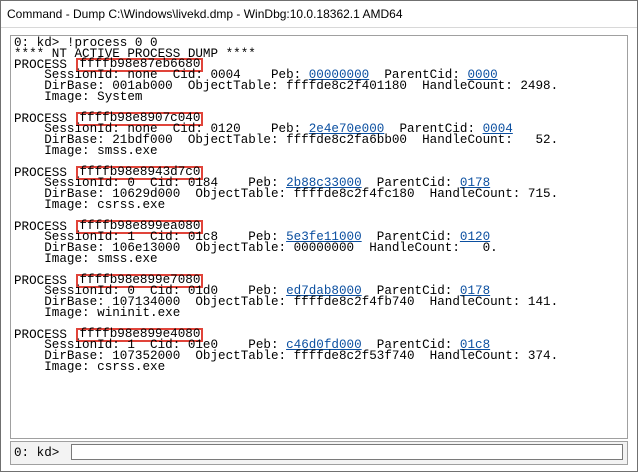 The image size is (638, 472). Describe the element at coordinates (37, 453) in the screenshot. I see `command-prompt: 0: kd>` at that location.